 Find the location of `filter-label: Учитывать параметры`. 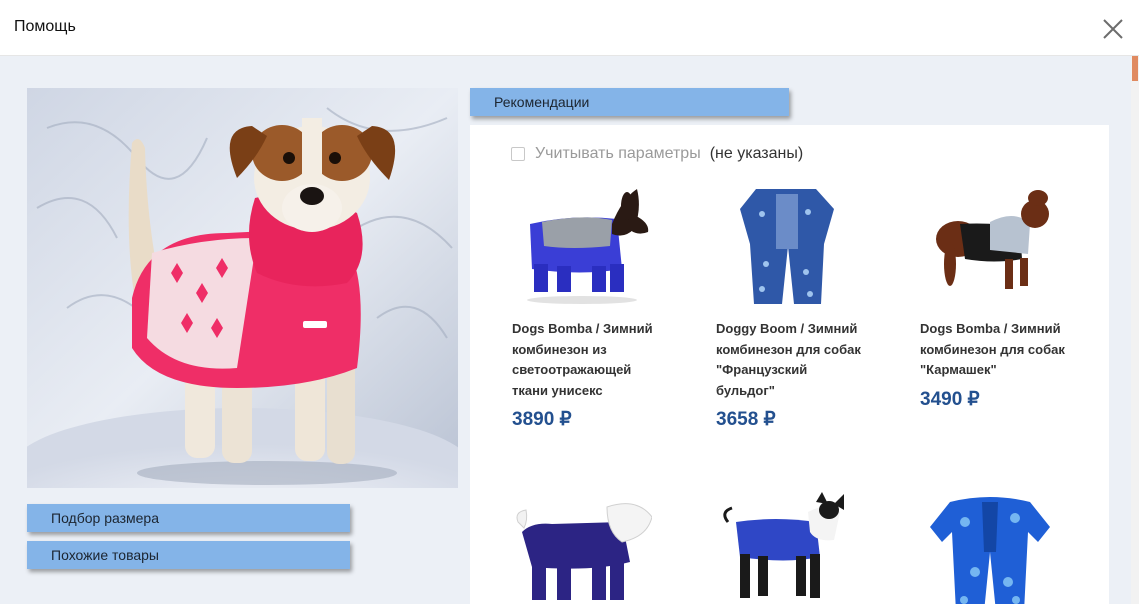

filter-label: Учитывать параметры is located at coordinates (618, 154).